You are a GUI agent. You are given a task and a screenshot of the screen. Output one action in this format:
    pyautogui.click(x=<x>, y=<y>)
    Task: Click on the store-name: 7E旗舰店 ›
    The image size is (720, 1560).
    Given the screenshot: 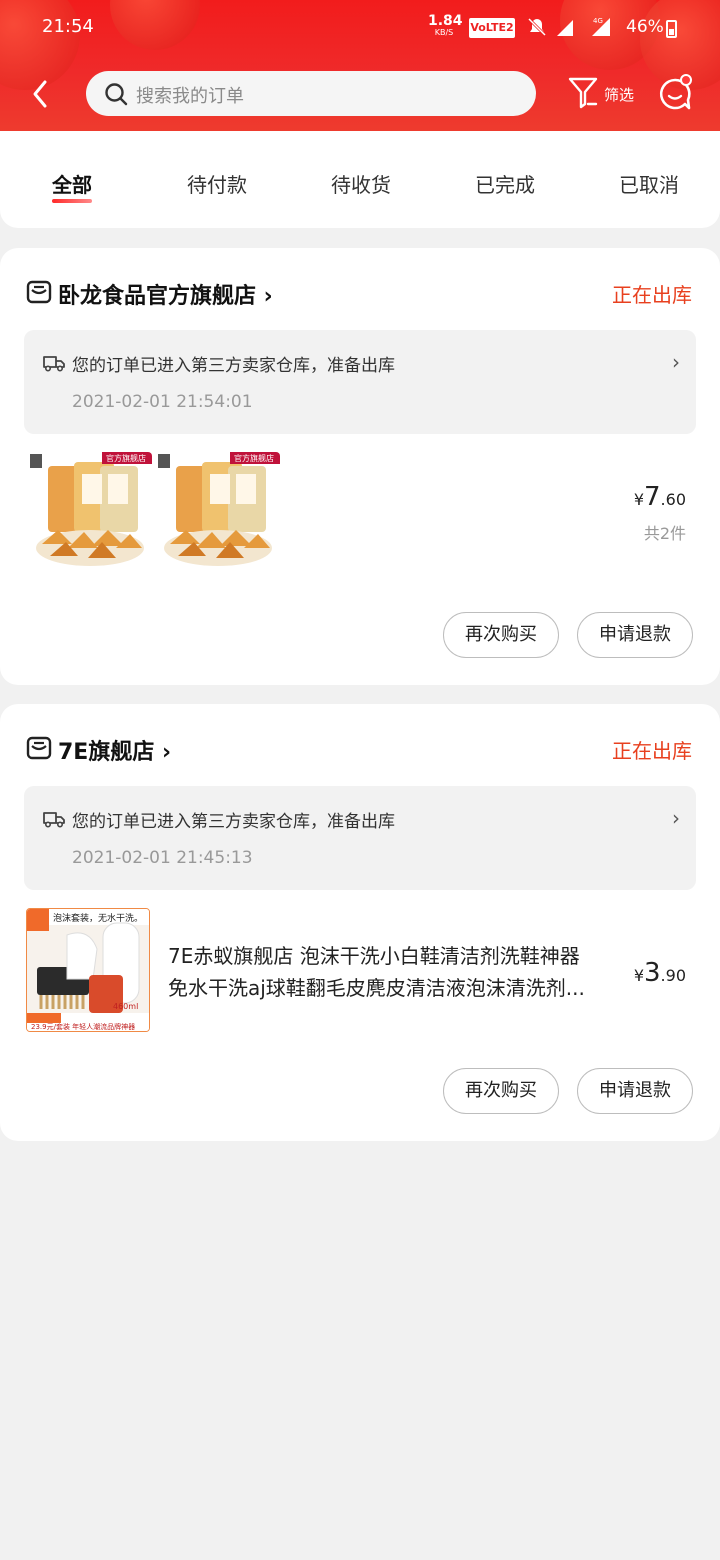 What is the action you would take?
    pyautogui.click(x=115, y=752)
    